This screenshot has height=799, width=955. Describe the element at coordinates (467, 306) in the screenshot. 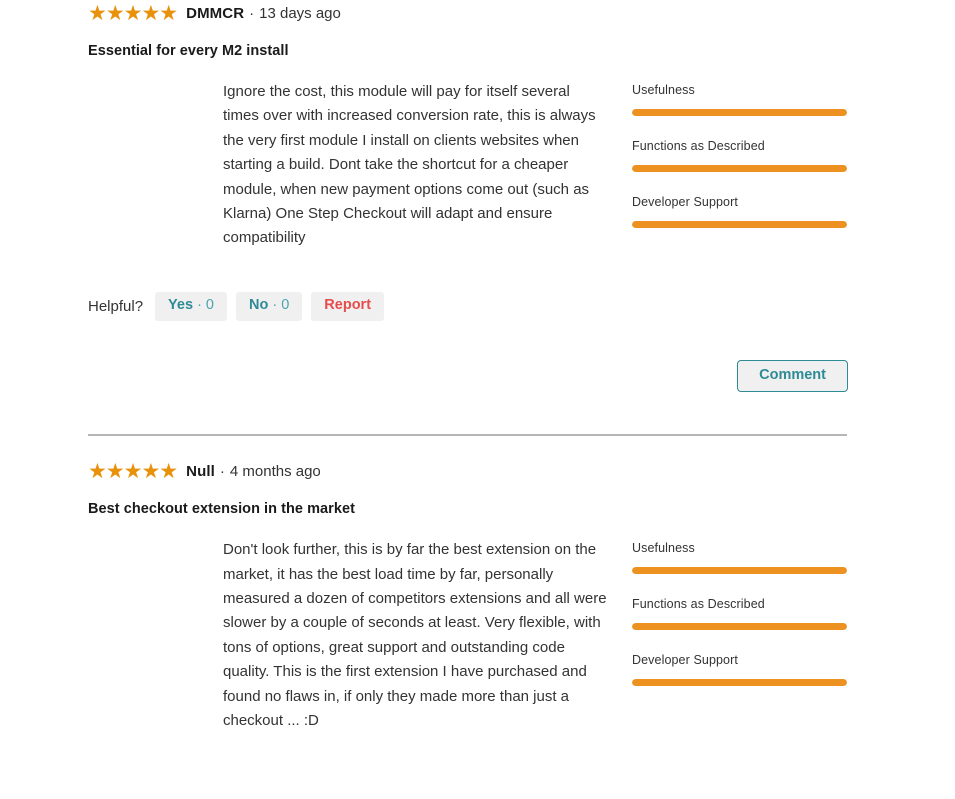

I see `helpful-row: Helpful? Yes · 0 No · 0 Report` at that location.